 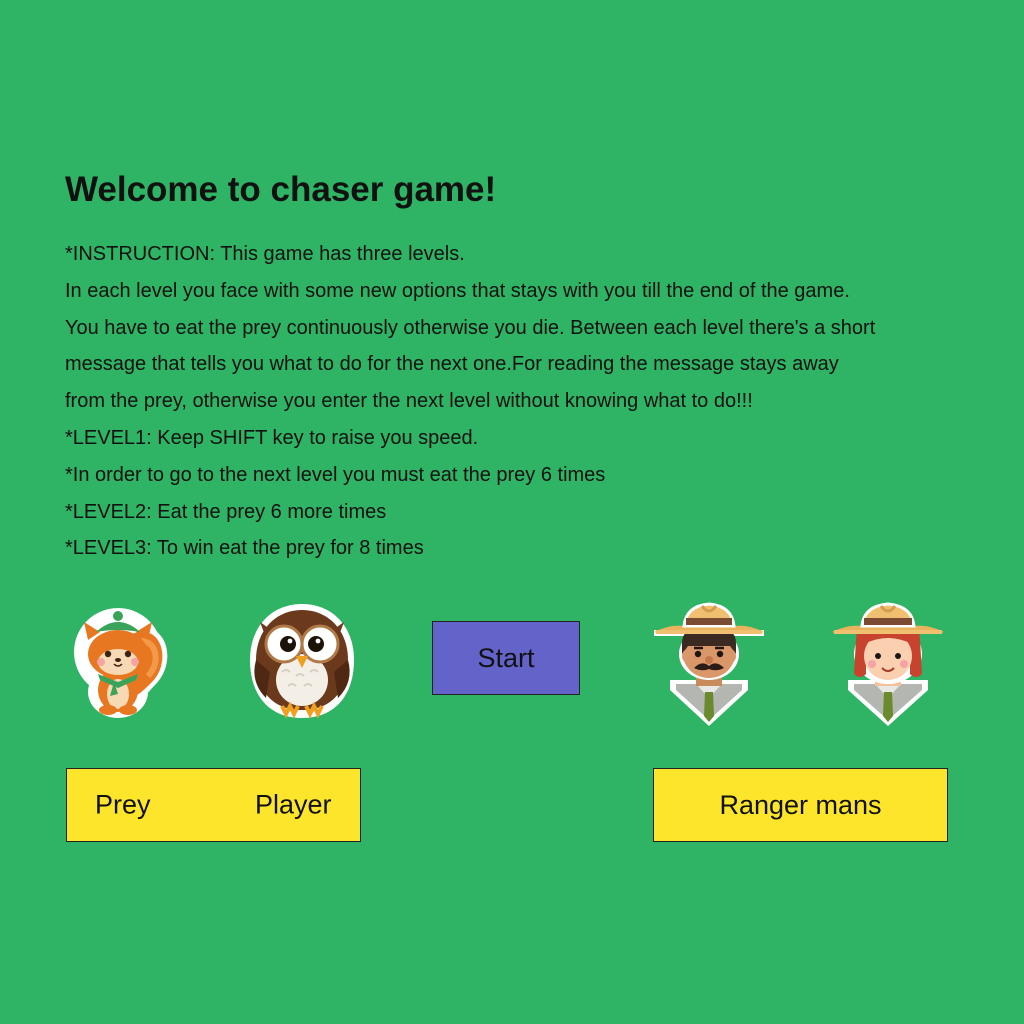 I want to click on squirrel-sprite, so click(x=121, y=663).